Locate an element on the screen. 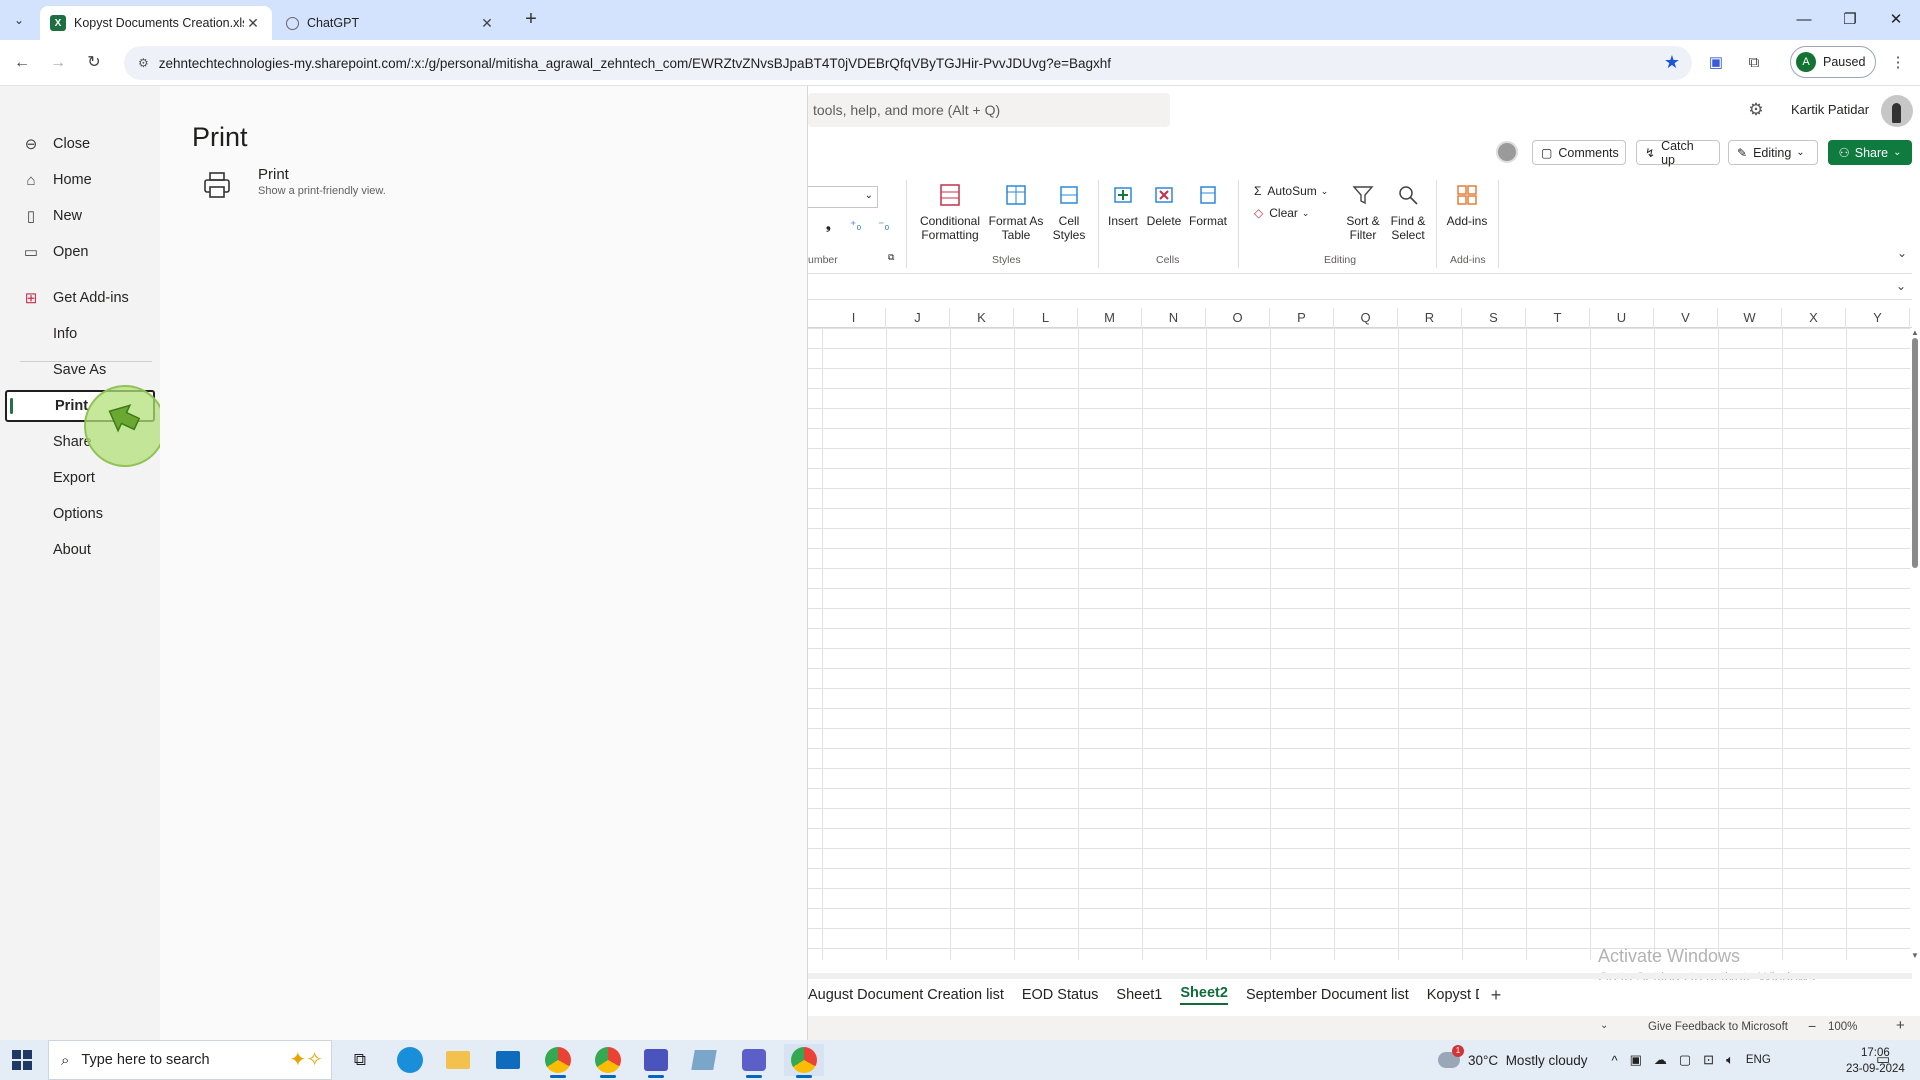  teams-tray-icon: ▣ is located at coordinates (1636, 1060).